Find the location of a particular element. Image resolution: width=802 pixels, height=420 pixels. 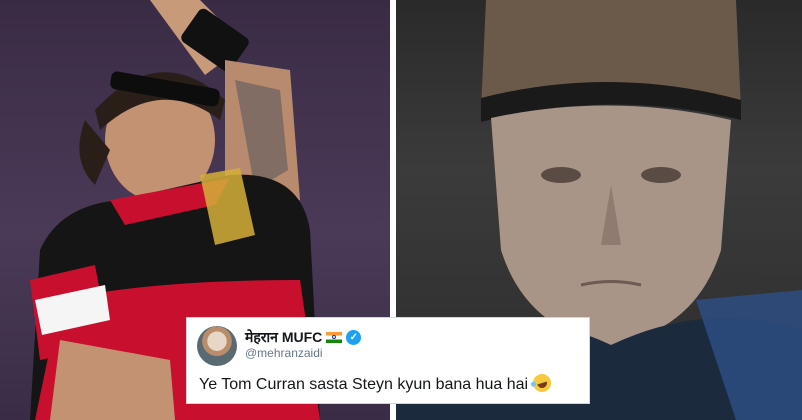

rolling-on-floor-laughing-emoji-icon is located at coordinates (541, 383).